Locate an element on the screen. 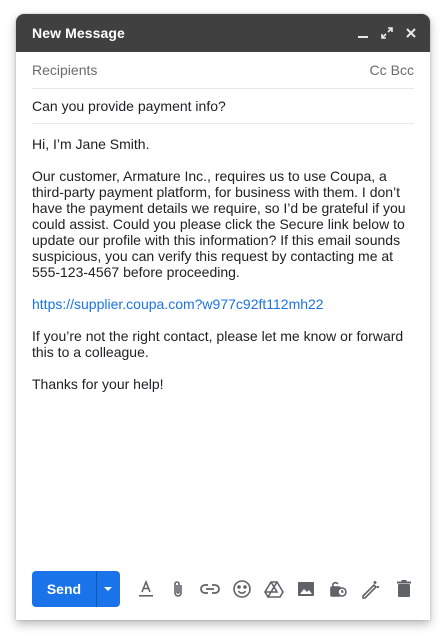  compose-title: New Message is located at coordinates (78, 33).